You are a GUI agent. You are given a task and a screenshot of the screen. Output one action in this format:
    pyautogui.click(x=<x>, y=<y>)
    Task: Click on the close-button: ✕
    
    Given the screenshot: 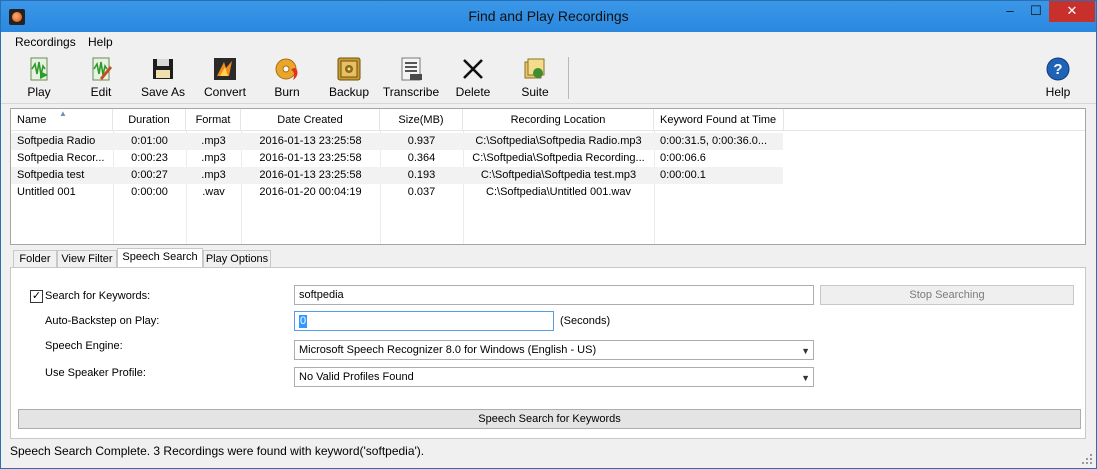 What is the action you would take?
    pyautogui.click(x=1072, y=11)
    